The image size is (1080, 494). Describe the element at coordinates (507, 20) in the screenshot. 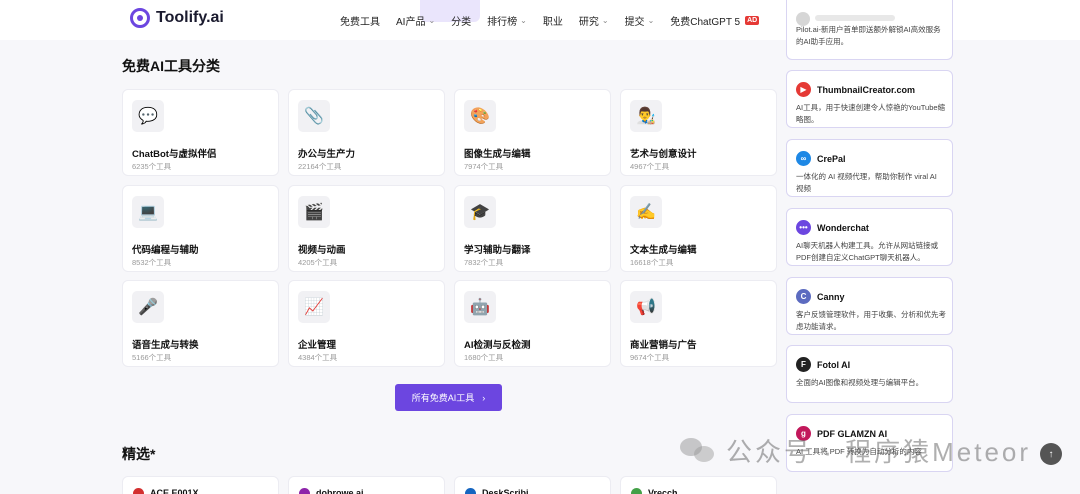

I see `nav-item: 排行榜 ⌄` at that location.